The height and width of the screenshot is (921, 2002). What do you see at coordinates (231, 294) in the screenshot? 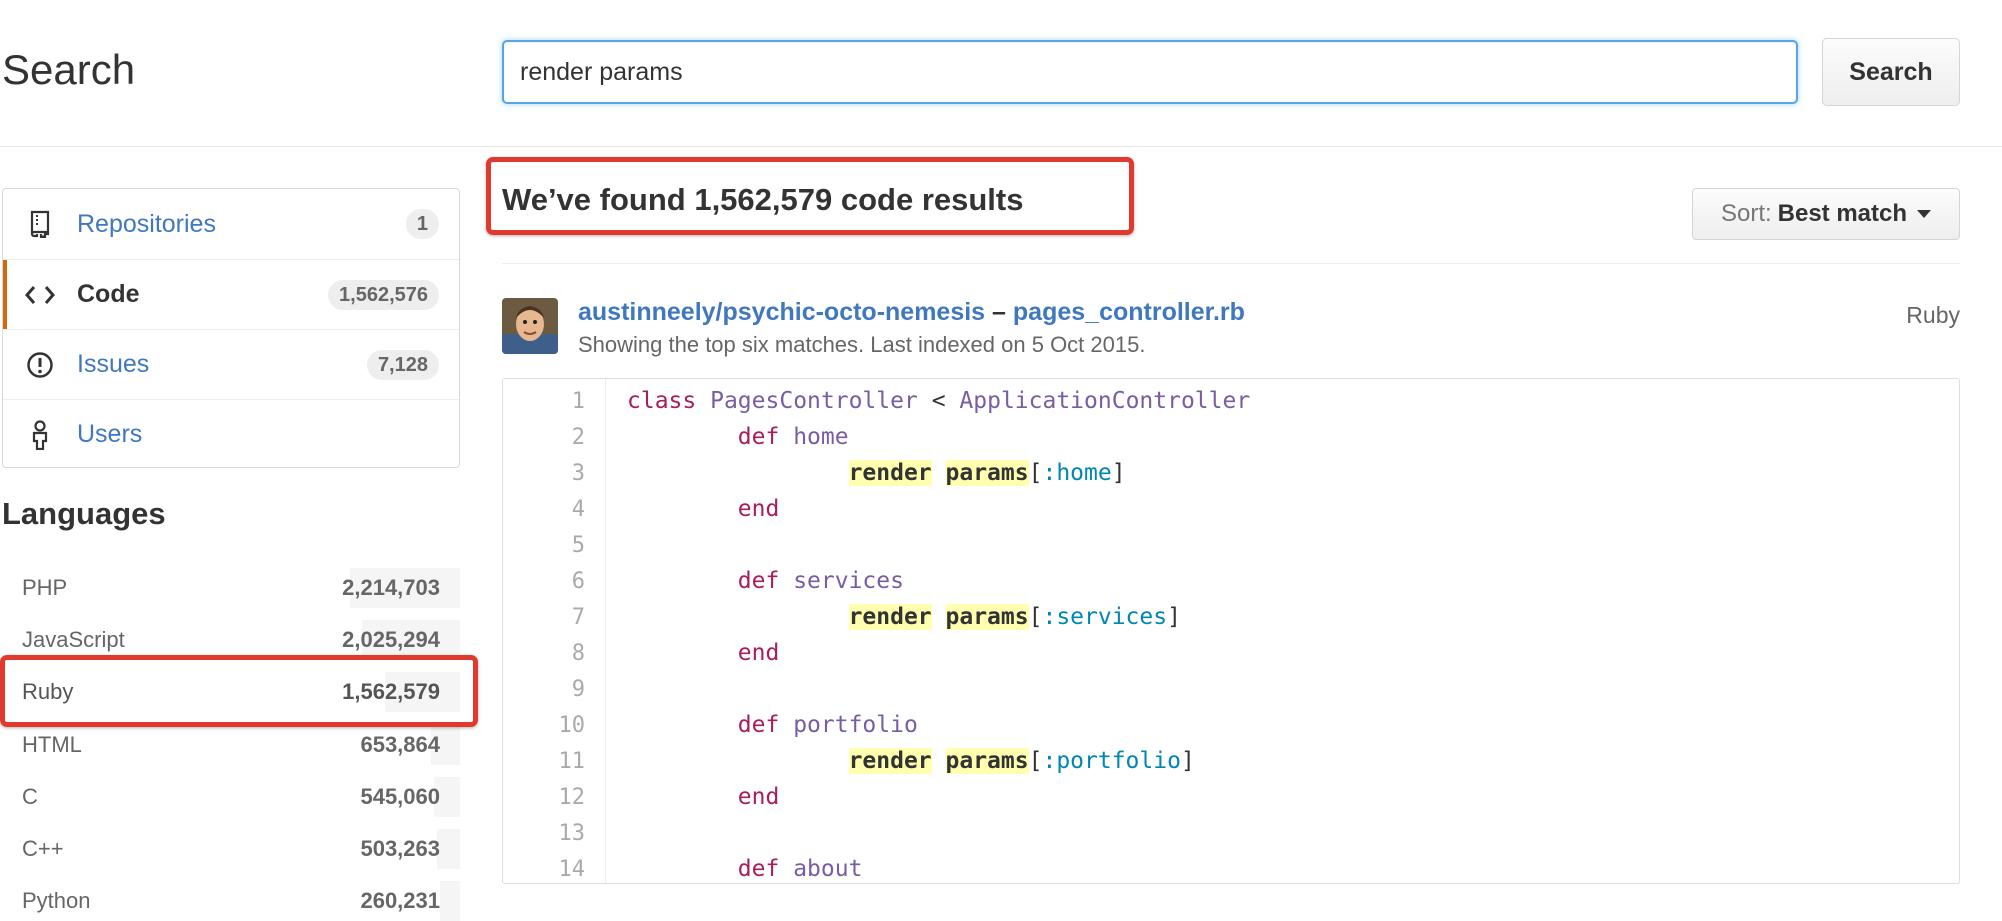
I see `menu-item-code: Code 1,562,576` at bounding box center [231, 294].